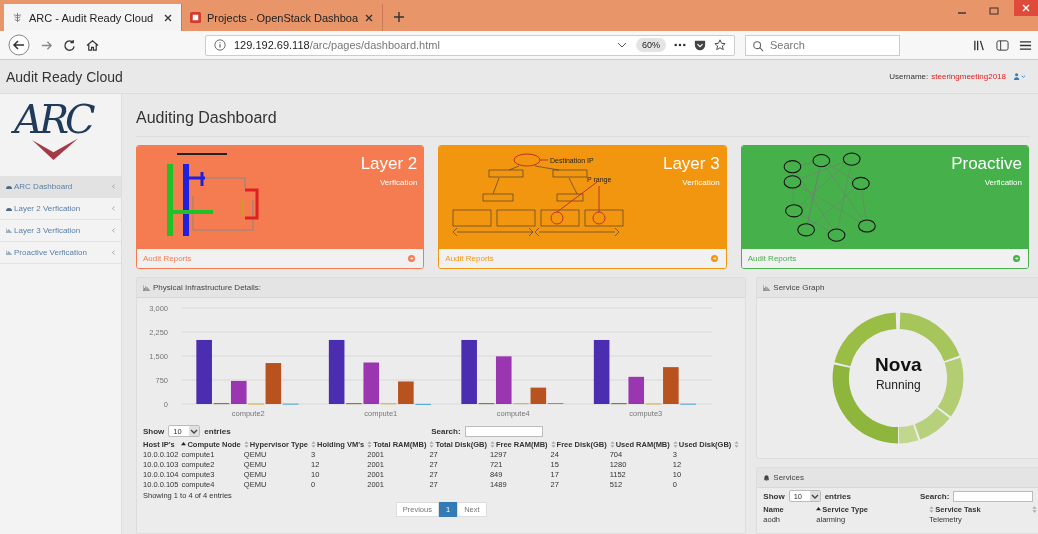 Image resolution: width=1038 pixels, height=534 pixels. What do you see at coordinates (337, 45) in the screenshot?
I see `url-text: 129.192.69.118/arc/pages/dashboard.html` at bounding box center [337, 45].